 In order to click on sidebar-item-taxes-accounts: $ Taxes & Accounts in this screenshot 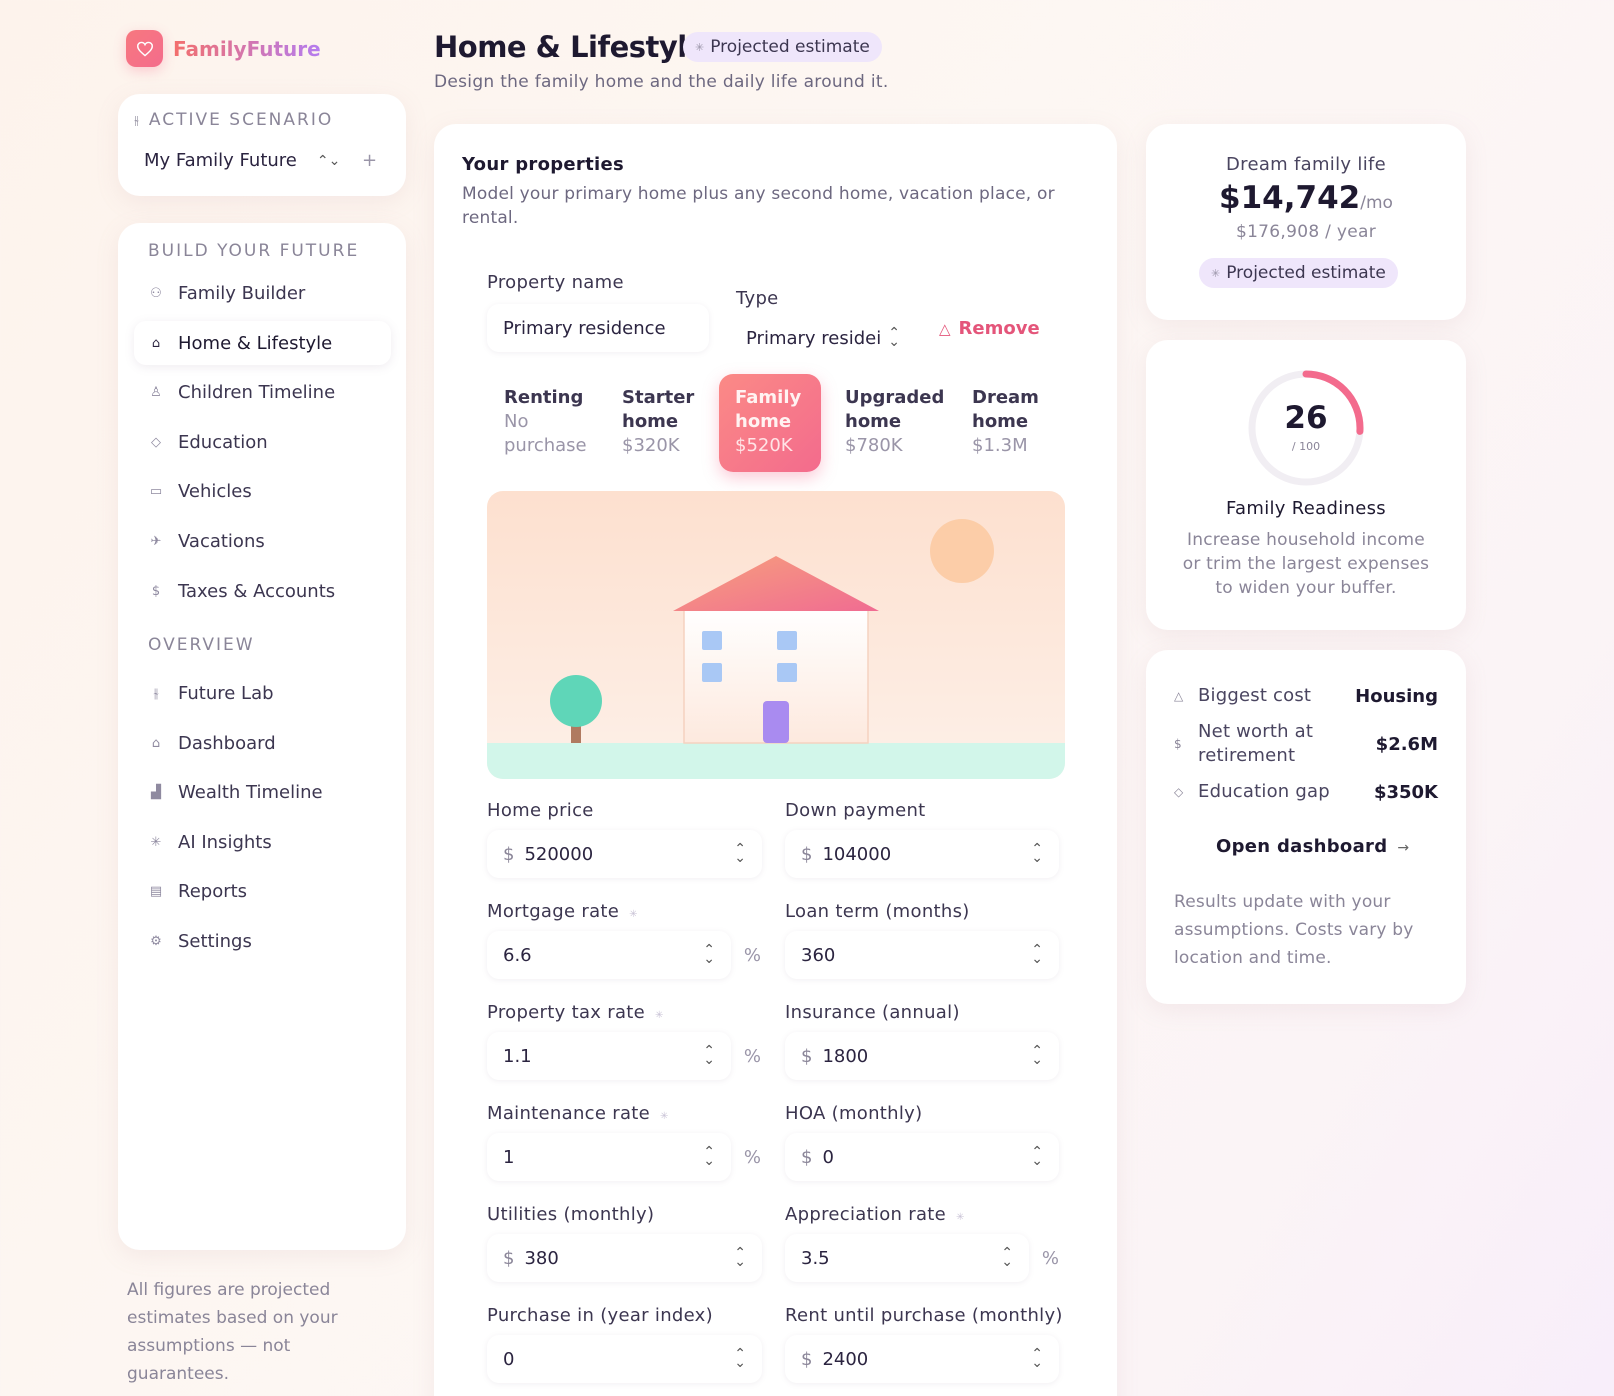, I will do `click(262, 591)`.